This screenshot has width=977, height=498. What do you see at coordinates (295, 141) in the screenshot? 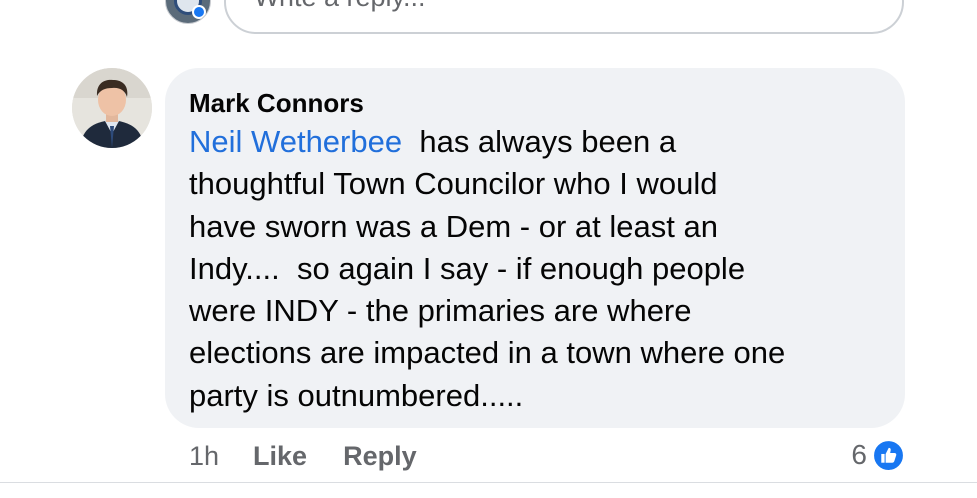
I see `mention-link: Neil Wetherbee` at bounding box center [295, 141].